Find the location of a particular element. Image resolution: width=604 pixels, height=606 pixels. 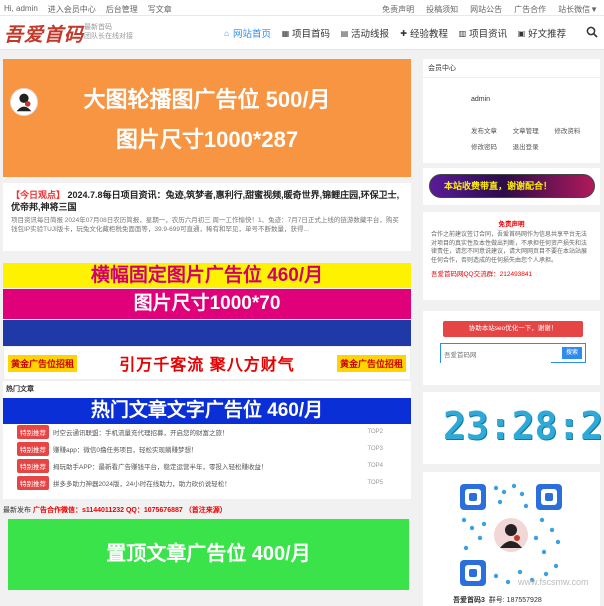

pinned-article-ad: 置顶文章广告位 400/月 is located at coordinates (208, 554).